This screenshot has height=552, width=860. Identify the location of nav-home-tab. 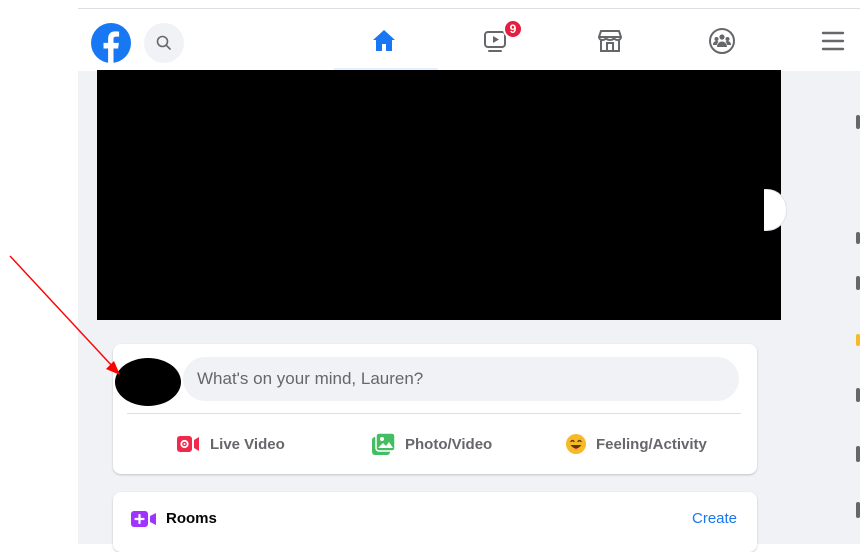
(384, 41).